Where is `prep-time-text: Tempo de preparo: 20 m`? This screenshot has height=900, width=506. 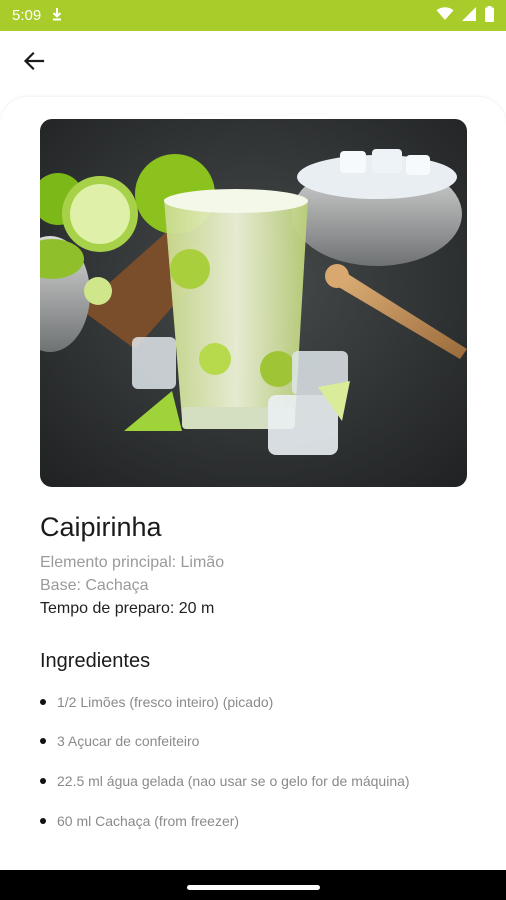
prep-time-text: Tempo de preparo: 20 m is located at coordinates (127, 608).